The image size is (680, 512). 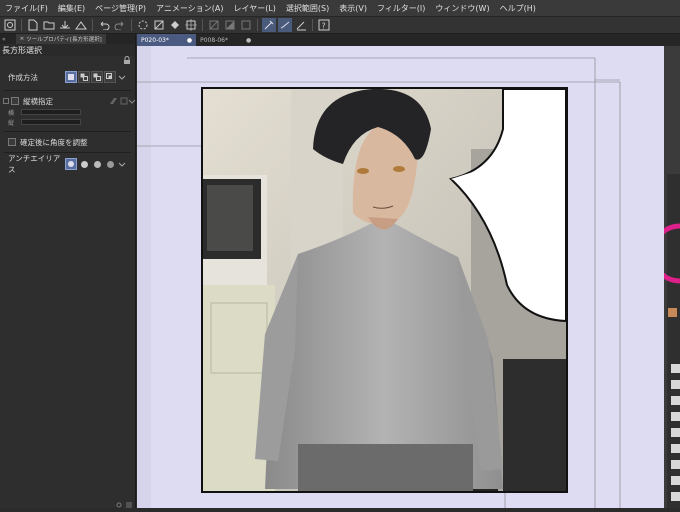 I want to click on antialias-strong-button, so click(x=110, y=164).